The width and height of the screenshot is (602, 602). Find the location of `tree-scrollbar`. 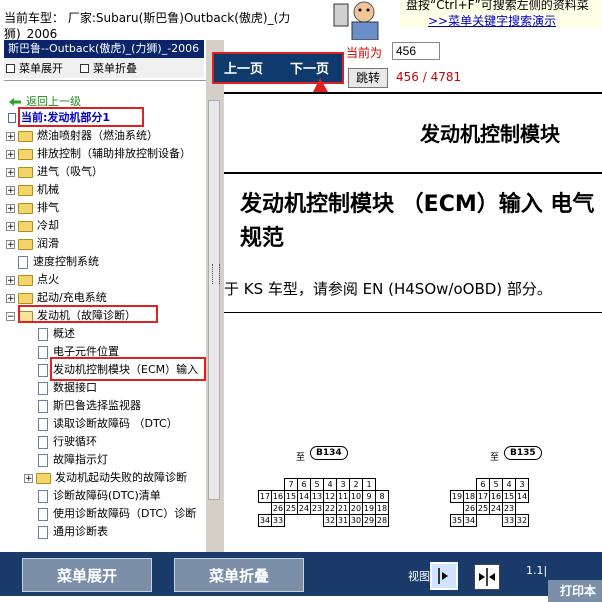

tree-scrollbar is located at coordinates (214, 300).